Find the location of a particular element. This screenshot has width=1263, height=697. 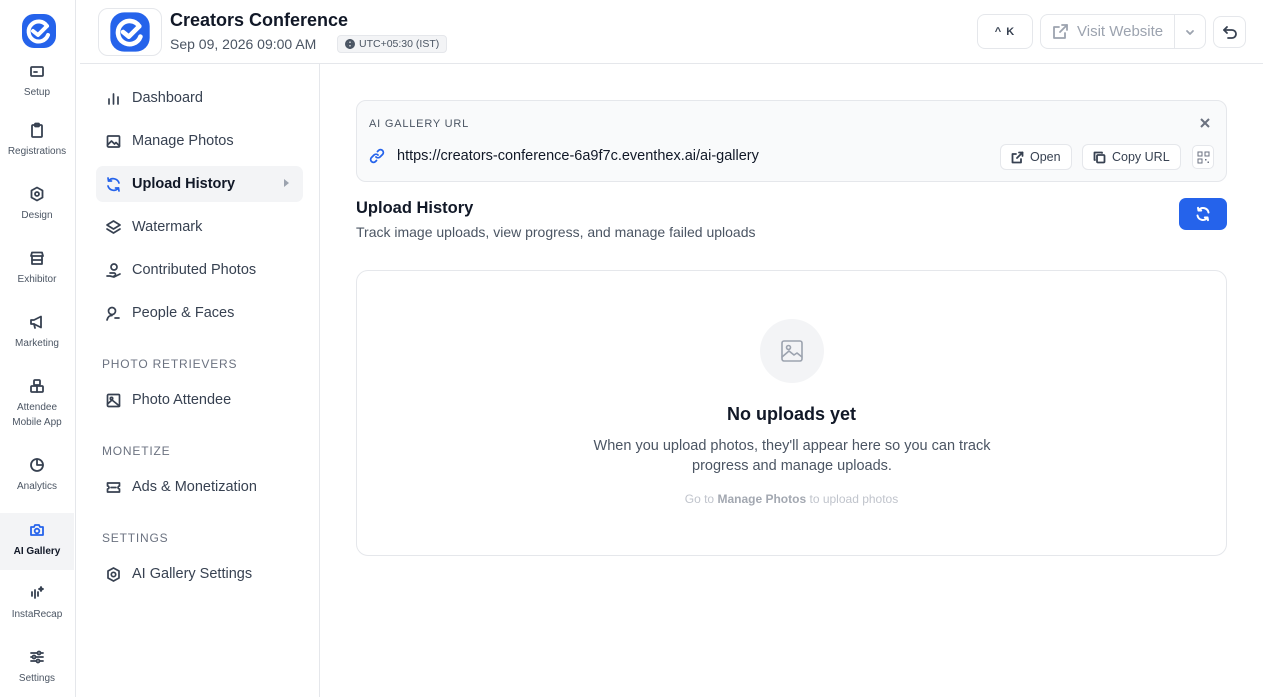

sidebar-item-upload-history: Upload History is located at coordinates (199, 184).